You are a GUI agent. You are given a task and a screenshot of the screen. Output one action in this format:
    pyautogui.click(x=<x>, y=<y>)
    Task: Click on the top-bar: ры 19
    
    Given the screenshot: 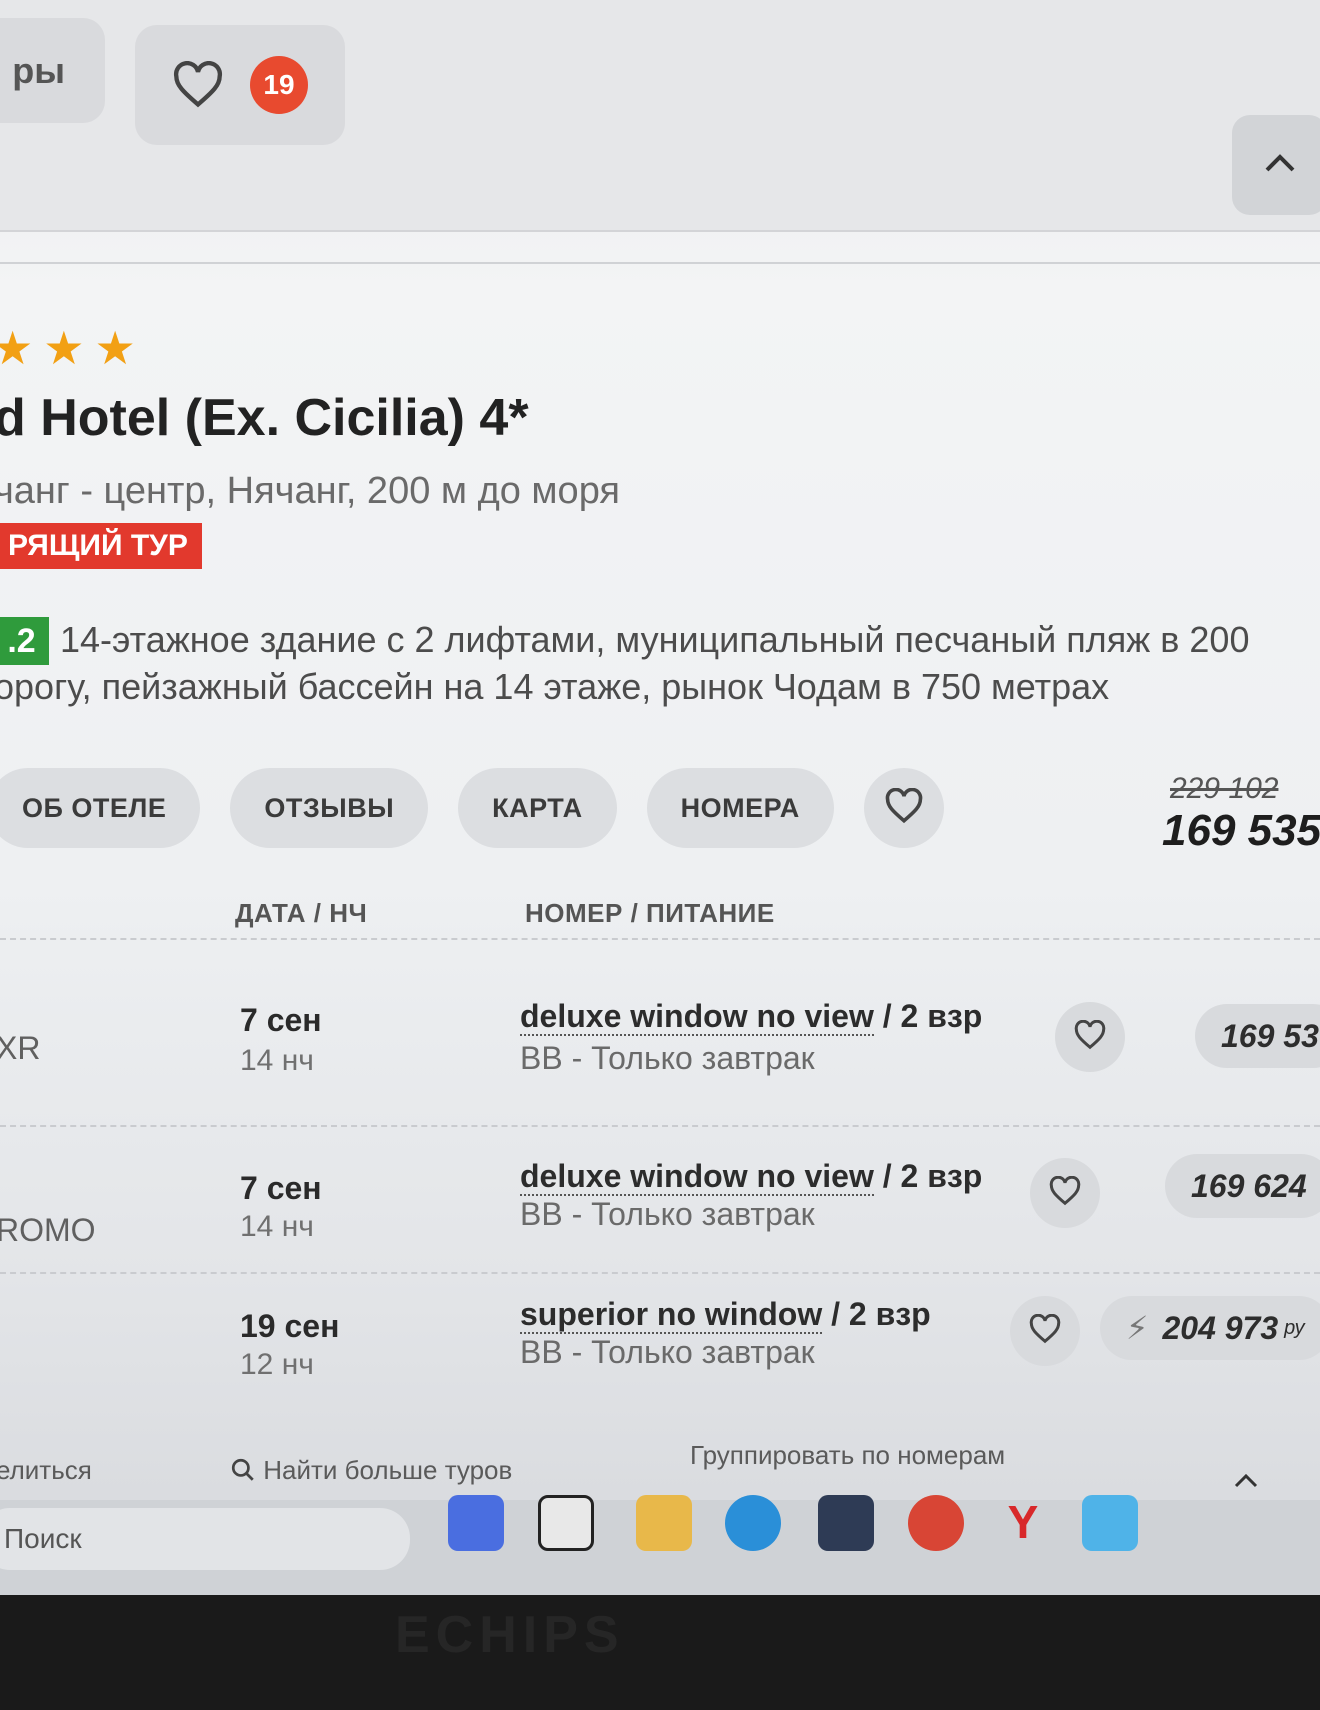 What is the action you would take?
    pyautogui.click(x=660, y=116)
    